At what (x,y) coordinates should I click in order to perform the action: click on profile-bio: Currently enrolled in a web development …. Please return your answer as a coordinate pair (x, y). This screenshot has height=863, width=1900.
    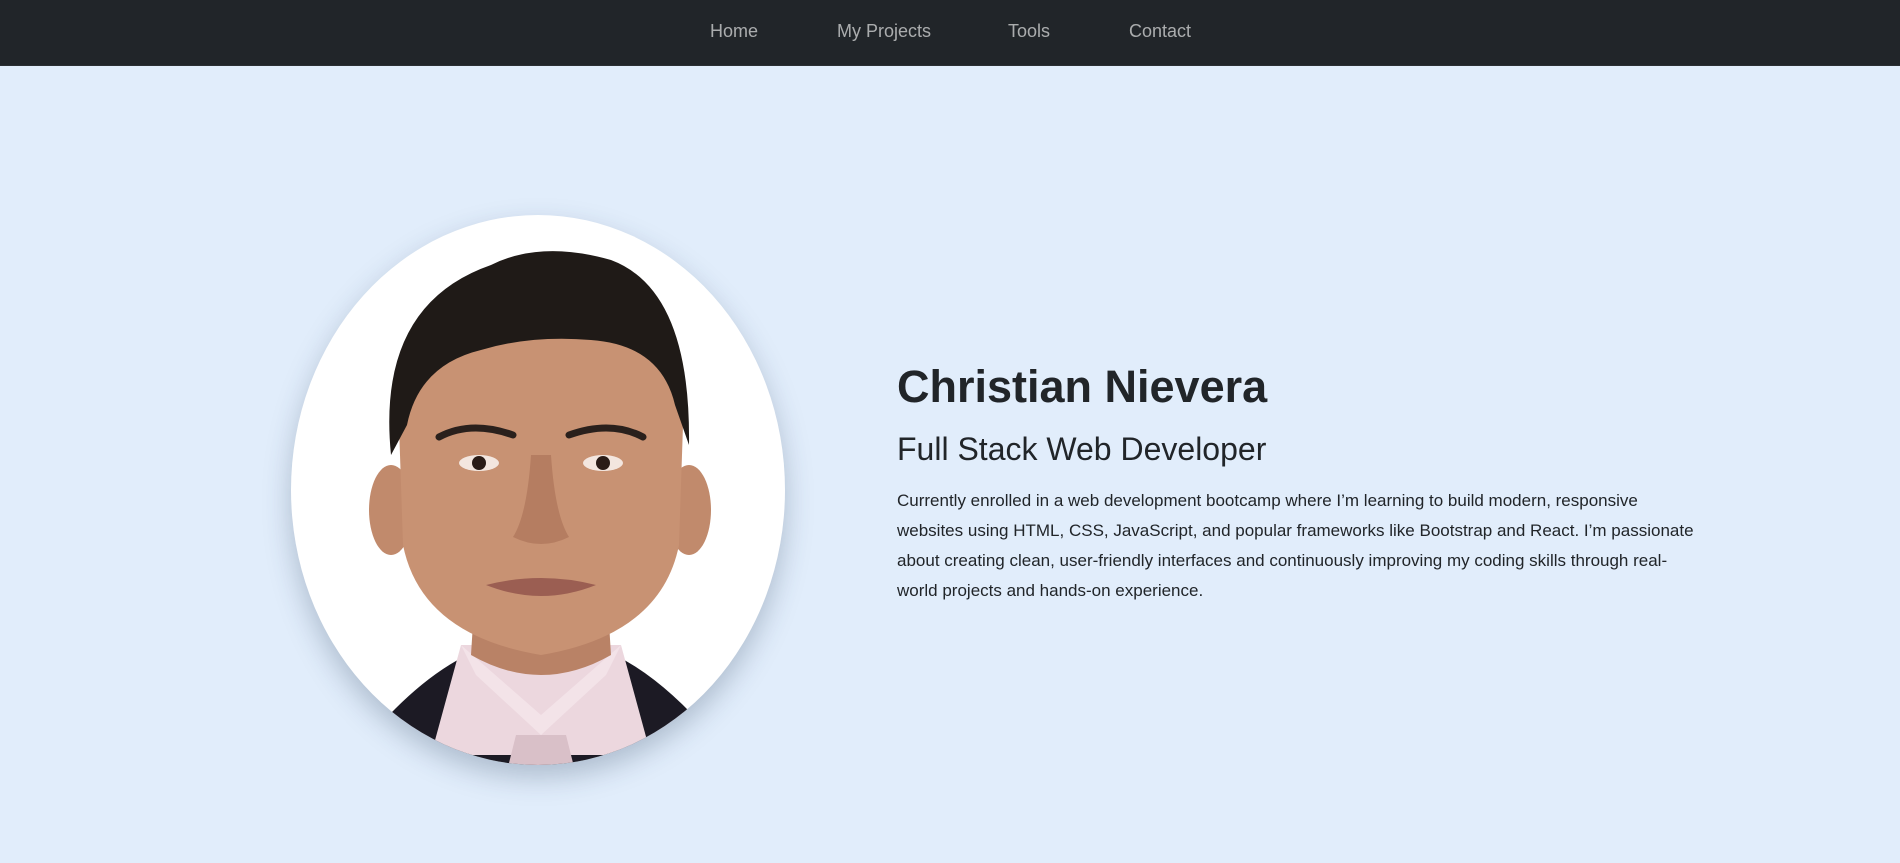
    Looking at the image, I should click on (1295, 545).